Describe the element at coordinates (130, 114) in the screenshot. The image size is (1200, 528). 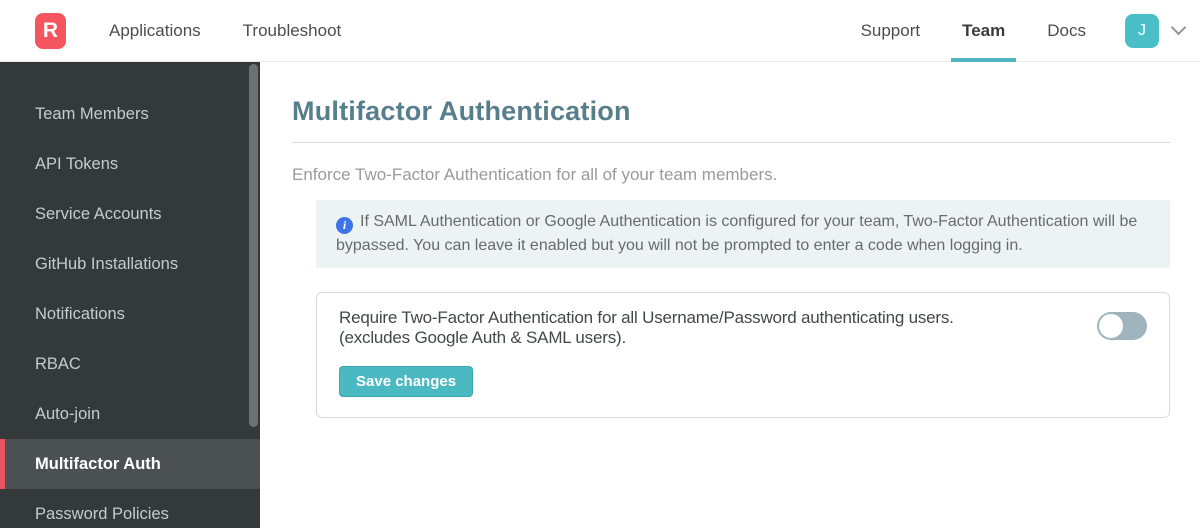
I see `sidebar-item-team-members: Team Members` at that location.